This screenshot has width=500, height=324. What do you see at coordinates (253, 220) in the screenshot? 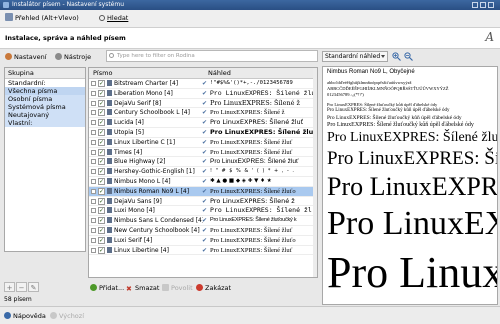
I see `font-preview-text: Pro LinuxEXPRES: Šílené žluťoučký k` at bounding box center [253, 220].